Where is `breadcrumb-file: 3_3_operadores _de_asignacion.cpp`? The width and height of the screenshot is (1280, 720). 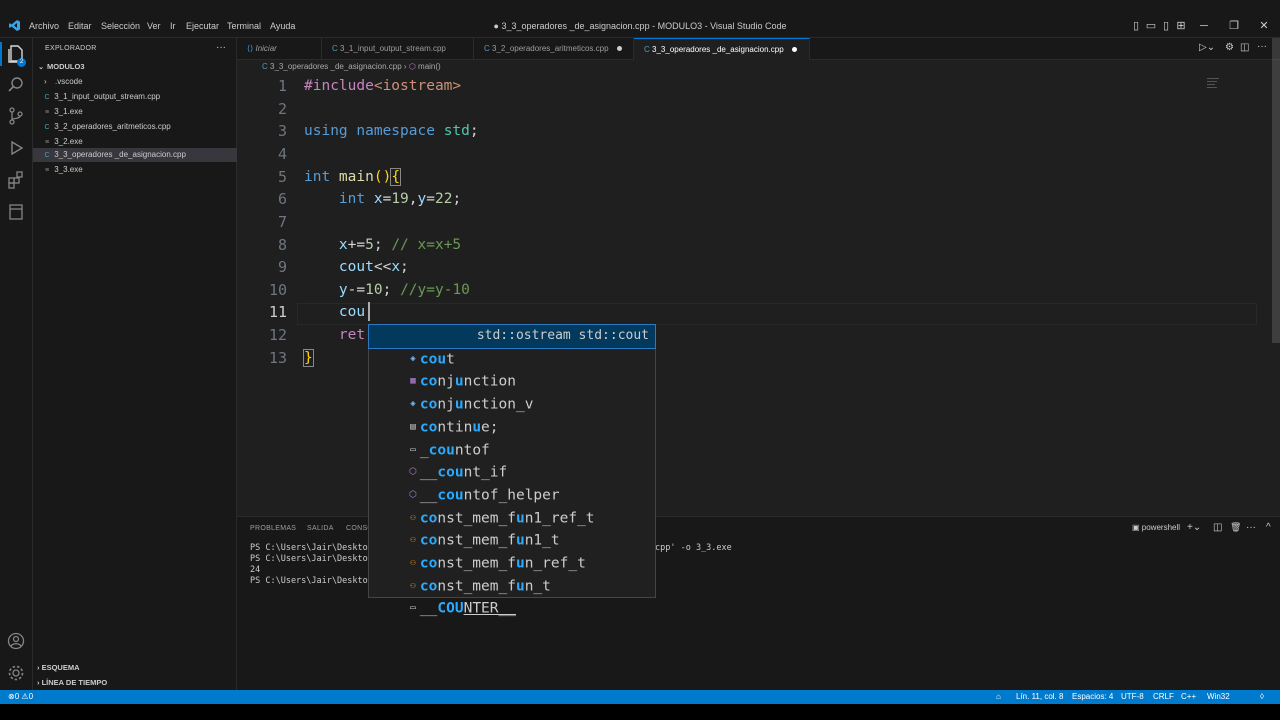 breadcrumb-file: 3_3_operadores _de_asignacion.cpp is located at coordinates (336, 66).